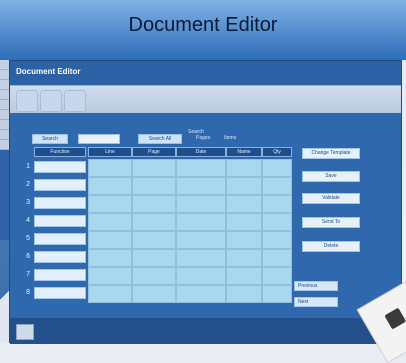 The image size is (406, 363). I want to click on table-row: 4, so click(159, 222).